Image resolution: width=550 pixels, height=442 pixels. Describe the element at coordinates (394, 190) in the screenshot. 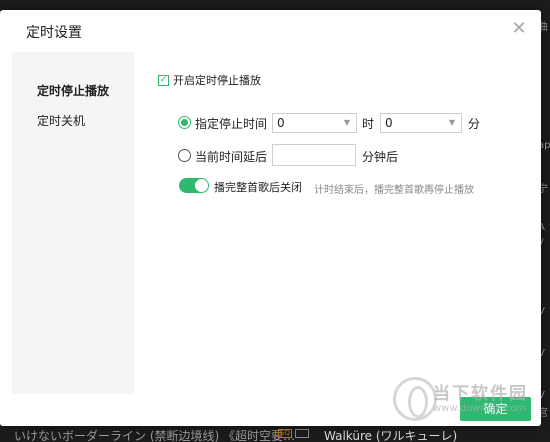

I see `finish-song-hint: 计时结束后，播完整首歌再停止播放` at that location.